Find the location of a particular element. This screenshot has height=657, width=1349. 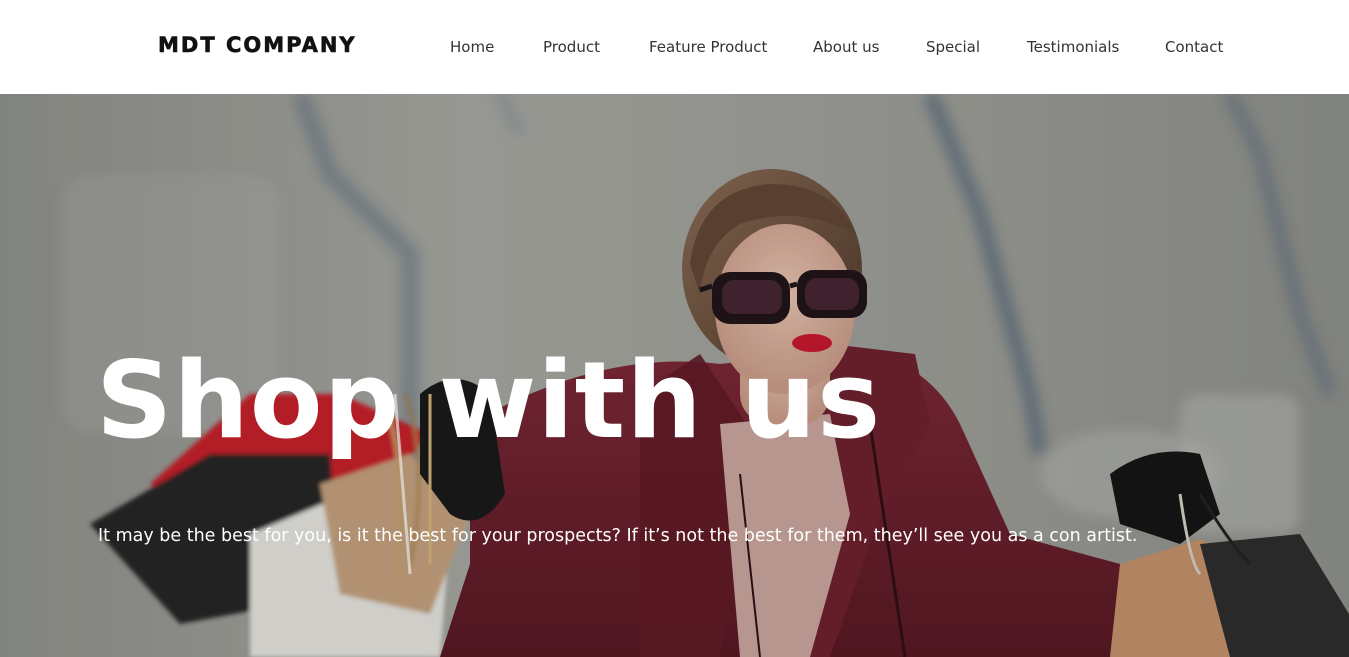

nav-about-us: About us is located at coordinates (846, 47).